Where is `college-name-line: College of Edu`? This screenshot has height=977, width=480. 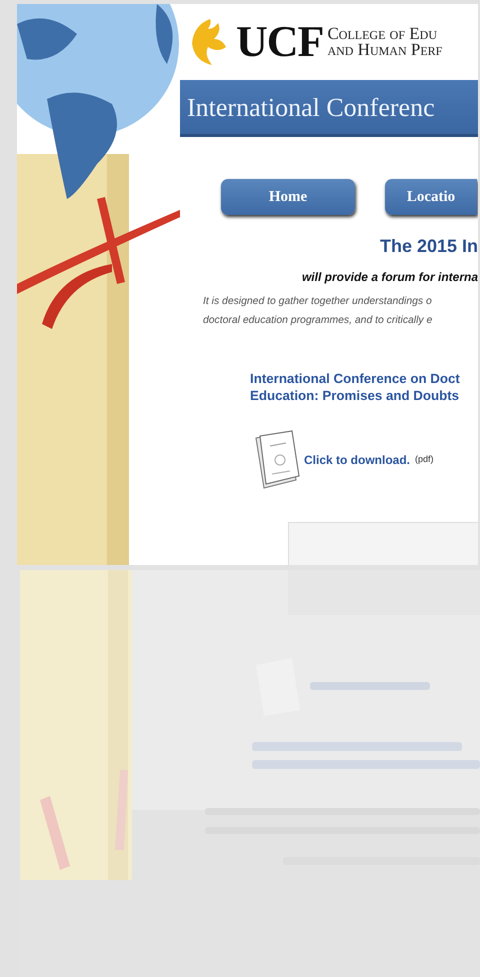 college-name-line: College of Edu is located at coordinates (382, 34).